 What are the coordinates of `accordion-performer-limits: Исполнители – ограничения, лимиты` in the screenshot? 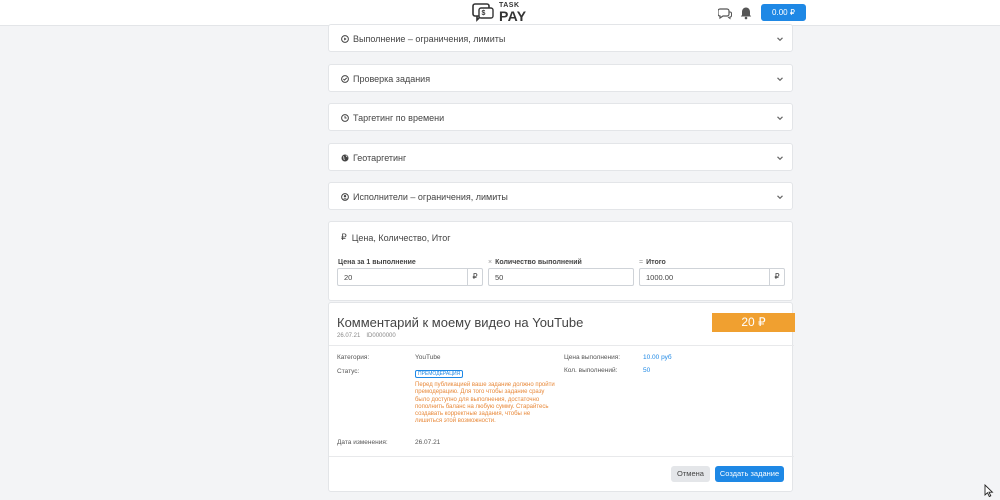 It's located at (560, 196).